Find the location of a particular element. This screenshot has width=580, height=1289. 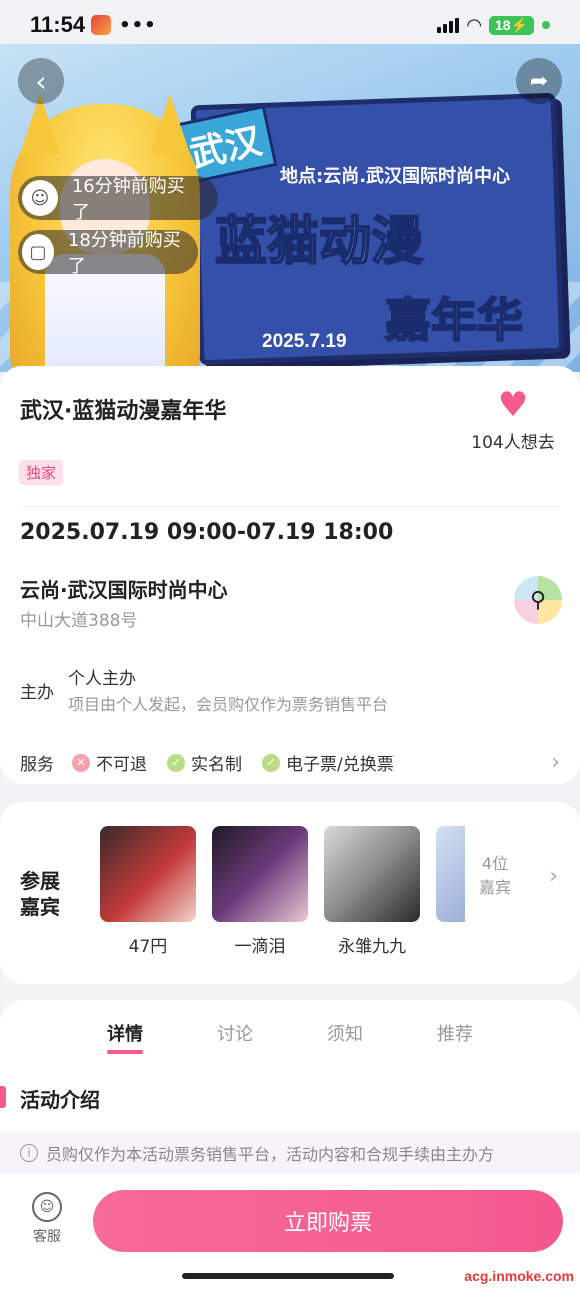

status-time: 11:54 is located at coordinates (58, 24).